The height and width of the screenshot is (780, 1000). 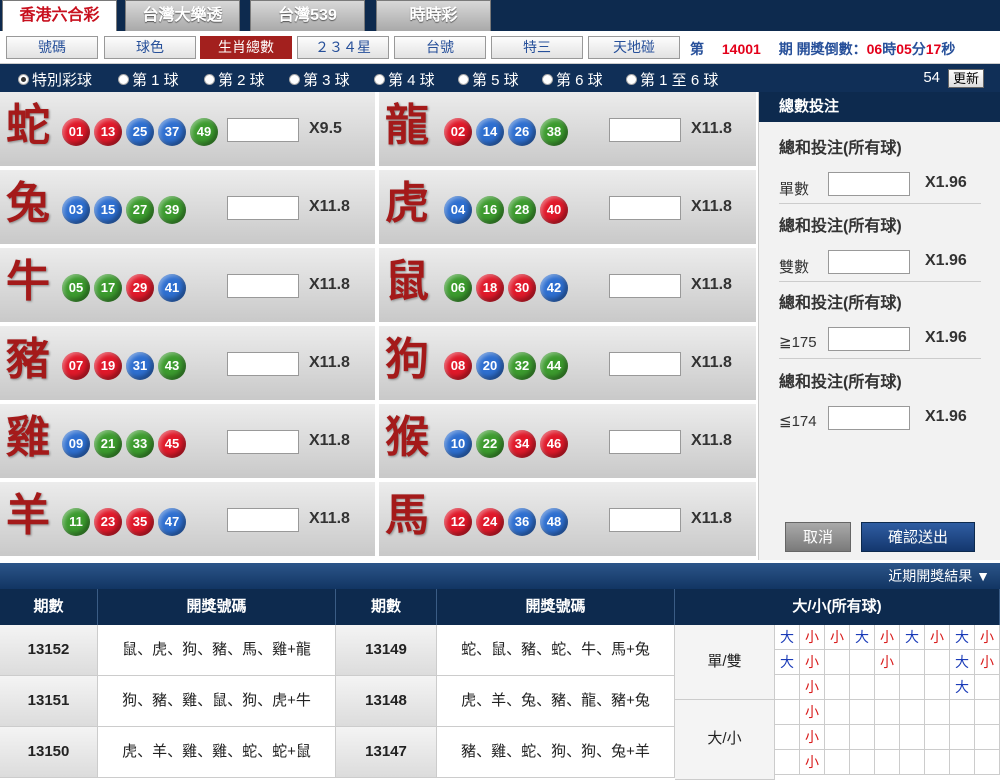 What do you see at coordinates (966, 78) in the screenshot?
I see `refresh-button: 更新` at bounding box center [966, 78].